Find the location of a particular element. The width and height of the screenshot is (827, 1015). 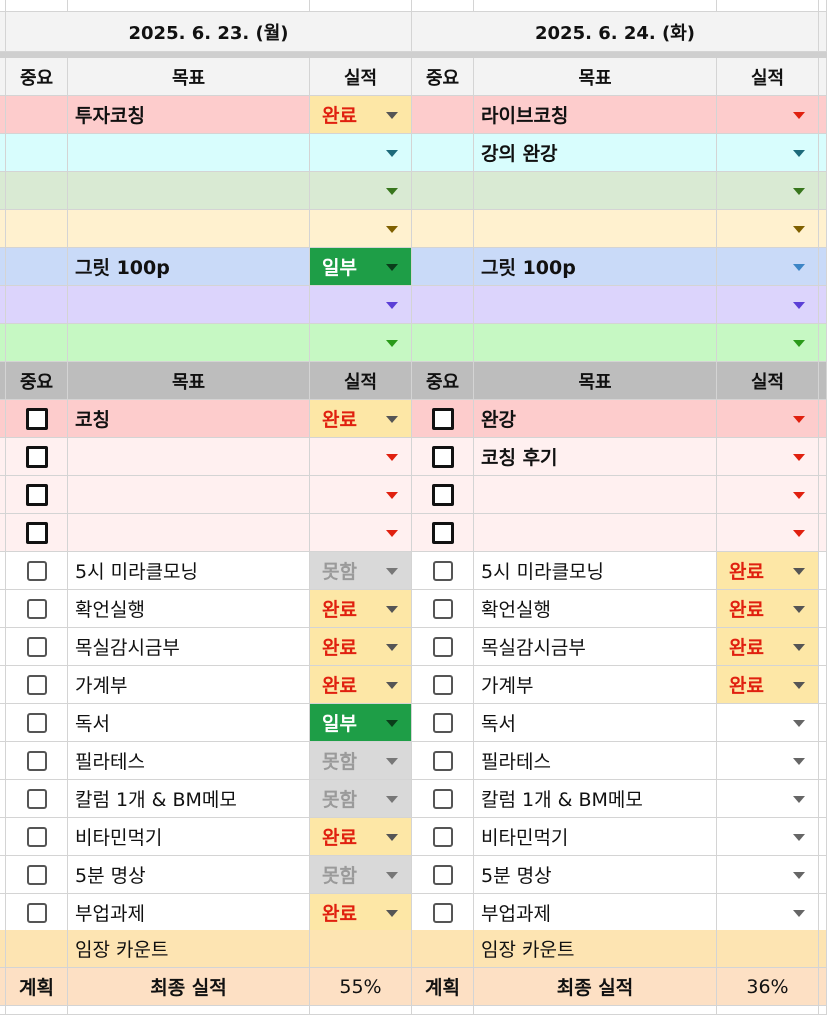

date-header-day1: 2025. 6. 23. (월) is located at coordinates (209, 32).